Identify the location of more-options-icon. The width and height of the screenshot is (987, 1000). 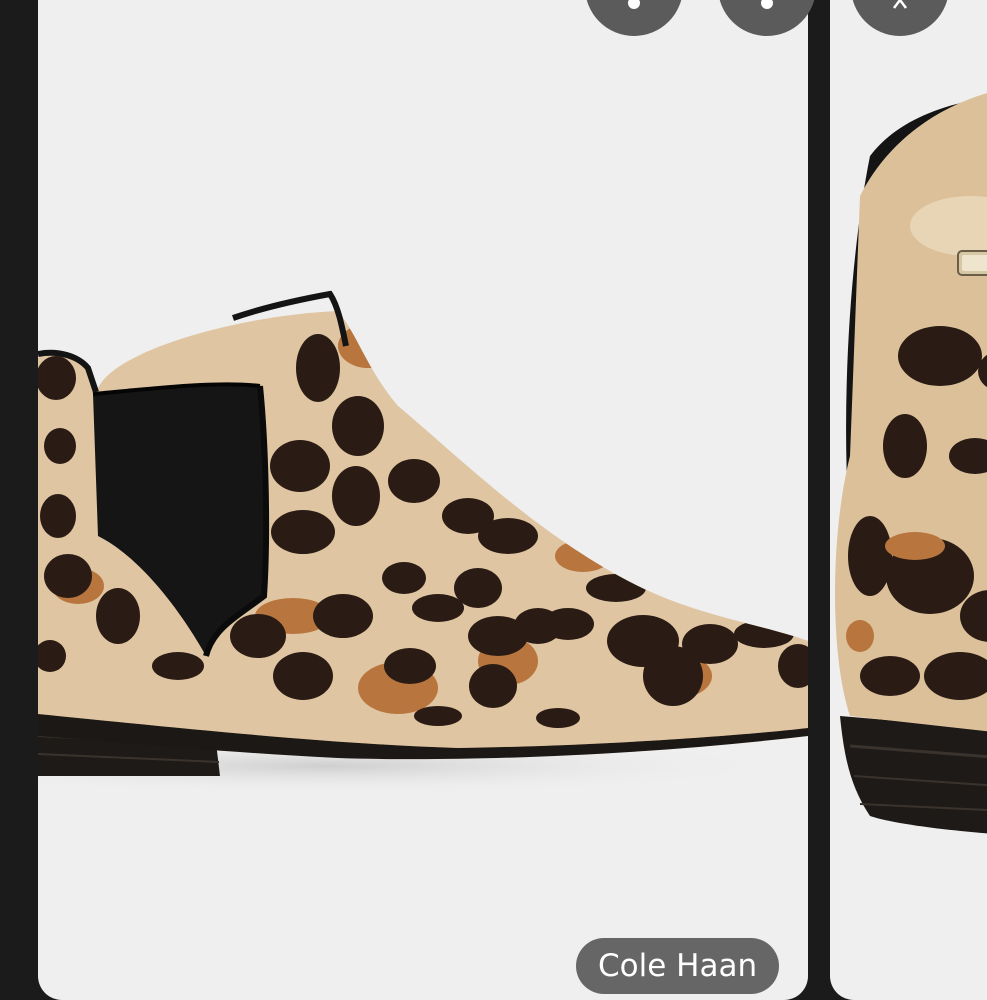
(767, 4).